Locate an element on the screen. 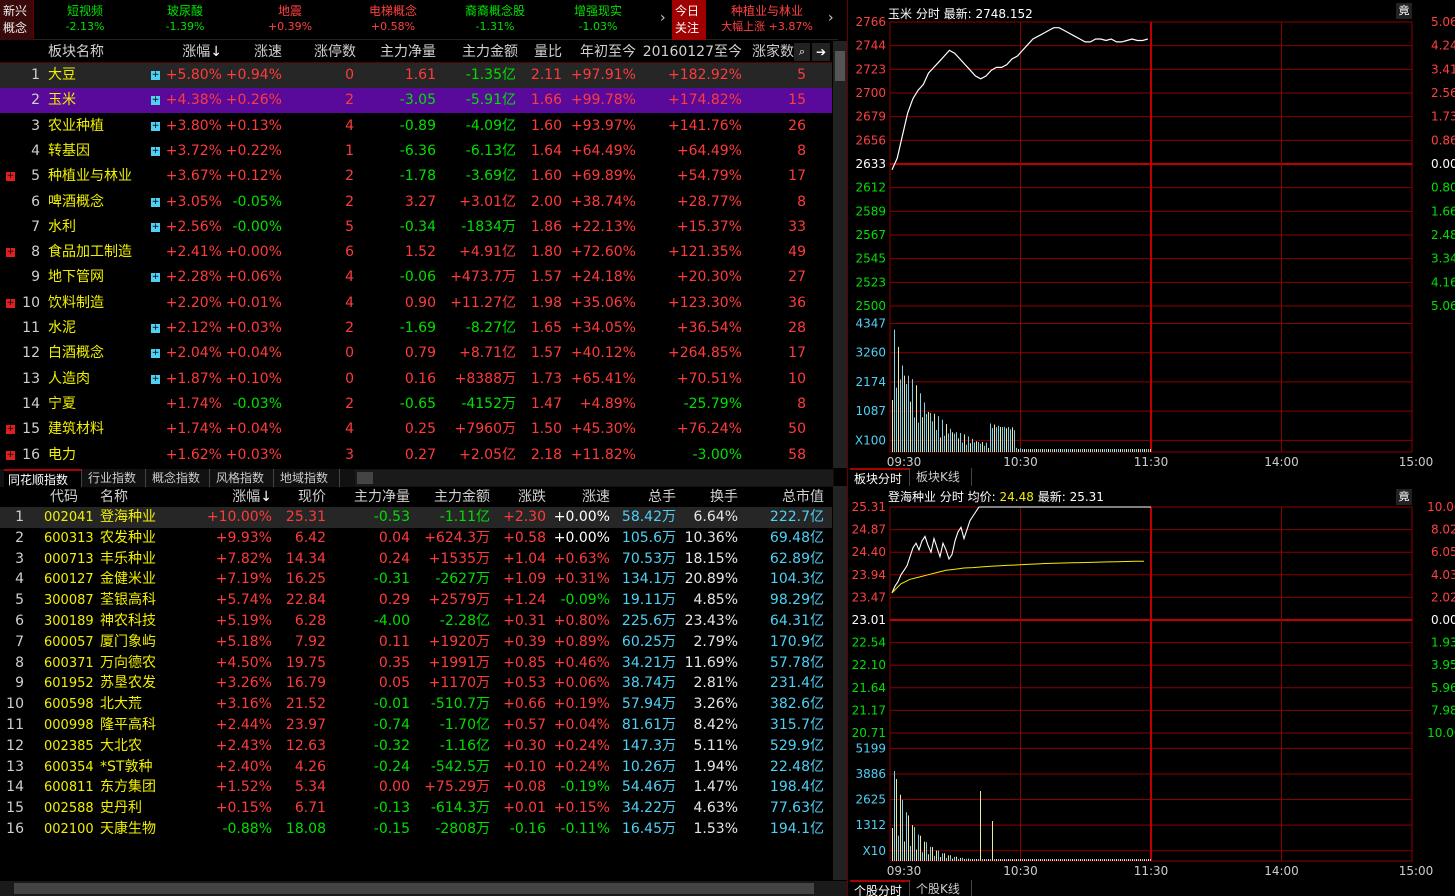  sector-col-header: 涨幅↓ is located at coordinates (186, 52).